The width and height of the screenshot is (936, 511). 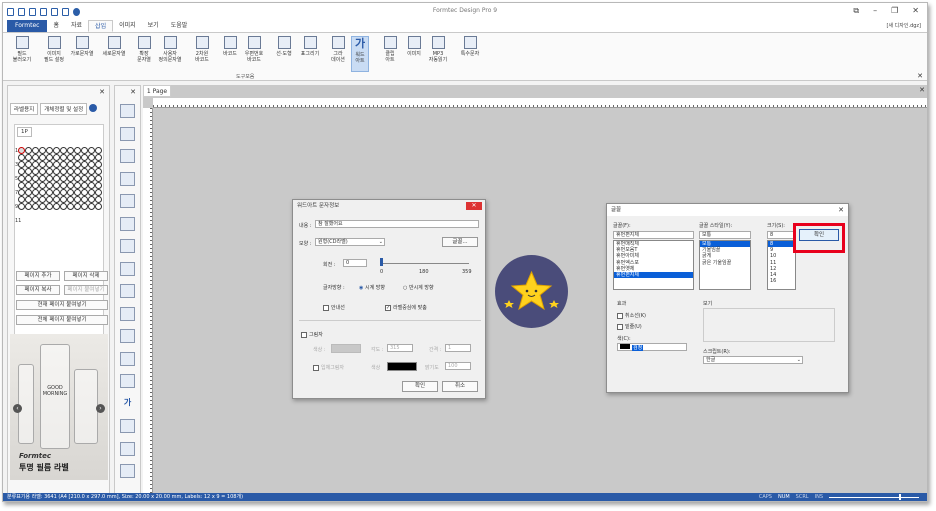 What do you see at coordinates (725, 235) in the screenshot?
I see `font-style-input: 보통` at bounding box center [725, 235].